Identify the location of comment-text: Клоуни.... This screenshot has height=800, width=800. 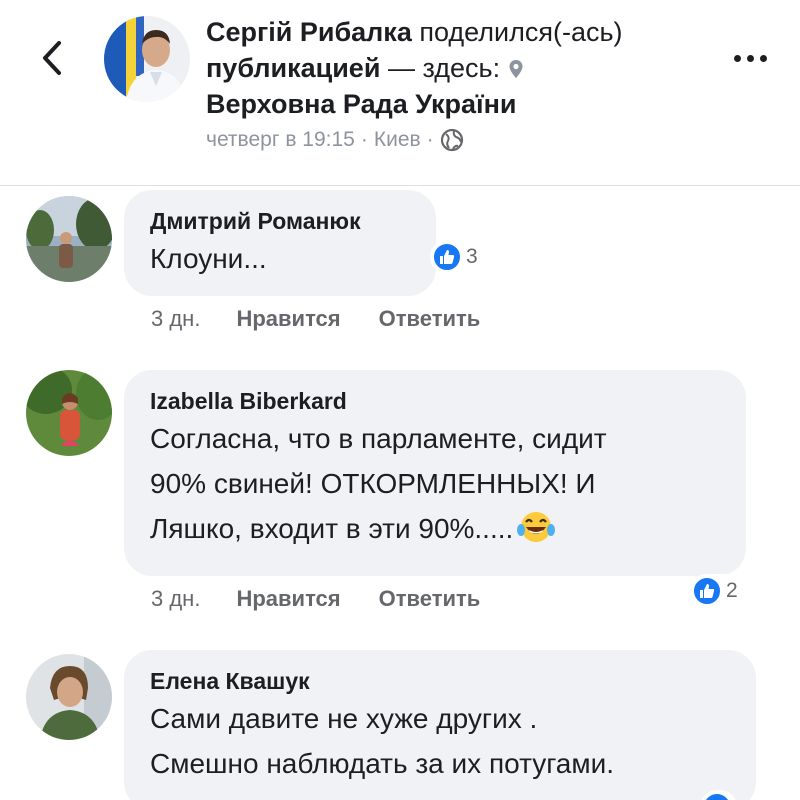
(208, 258).